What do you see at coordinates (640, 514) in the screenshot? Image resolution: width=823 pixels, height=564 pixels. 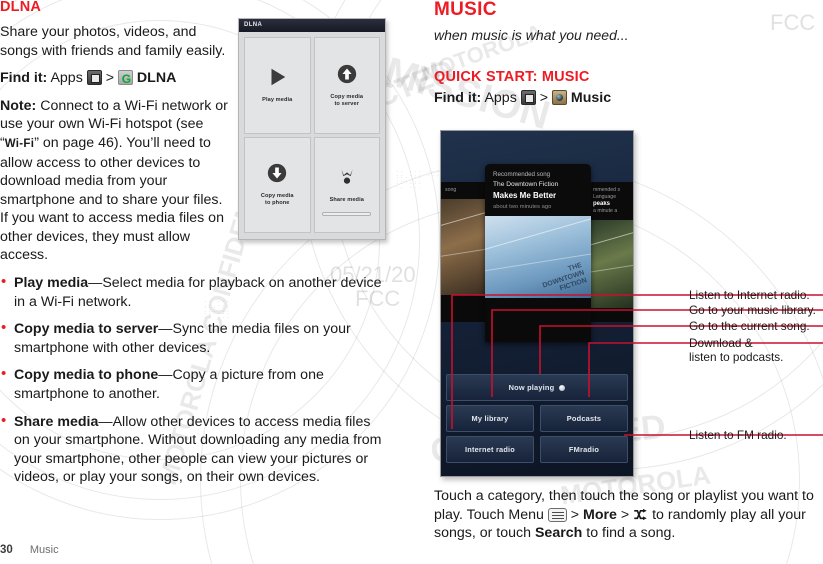 I see `shuffle-icon` at bounding box center [640, 514].